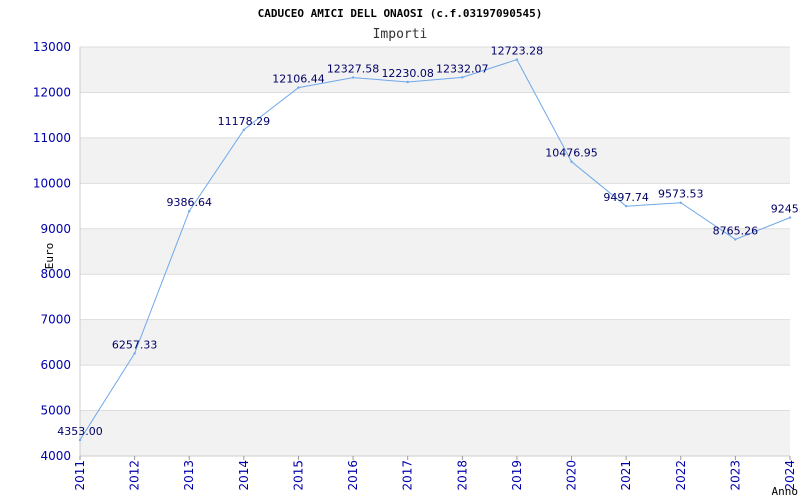 Image resolution: width=800 pixels, height=500 pixels. I want to click on y-tick-label: 11000, so click(52, 138).